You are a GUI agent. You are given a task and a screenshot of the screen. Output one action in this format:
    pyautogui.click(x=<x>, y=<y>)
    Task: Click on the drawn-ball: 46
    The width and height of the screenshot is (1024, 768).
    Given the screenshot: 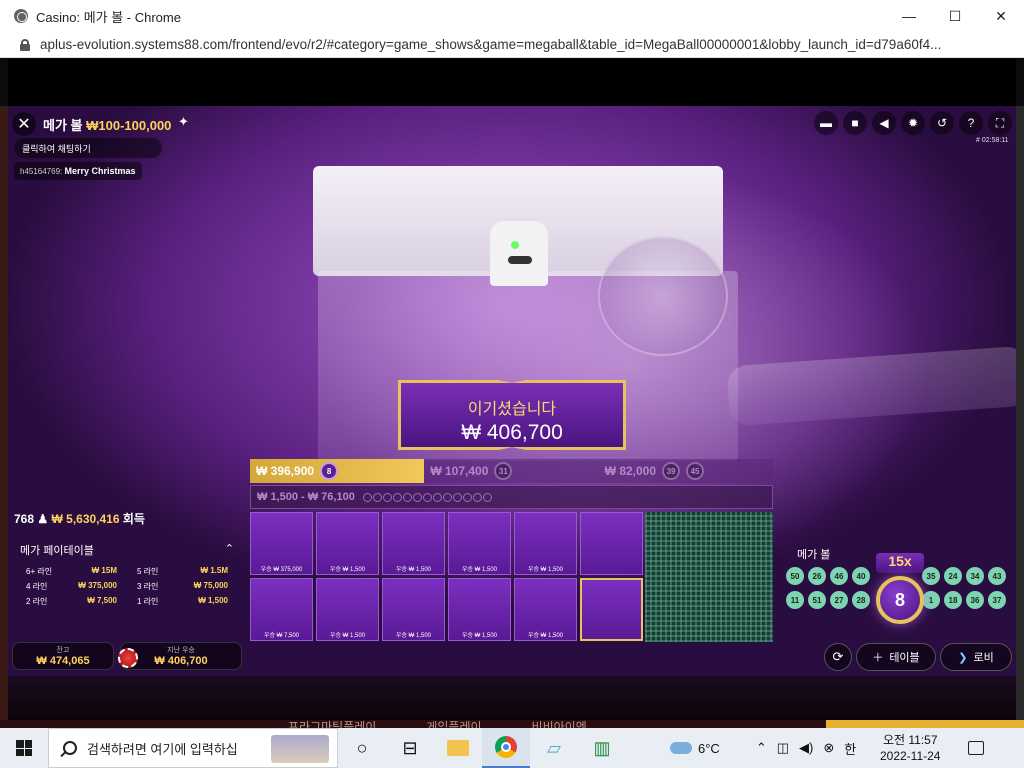 What is the action you would take?
    pyautogui.click(x=839, y=576)
    